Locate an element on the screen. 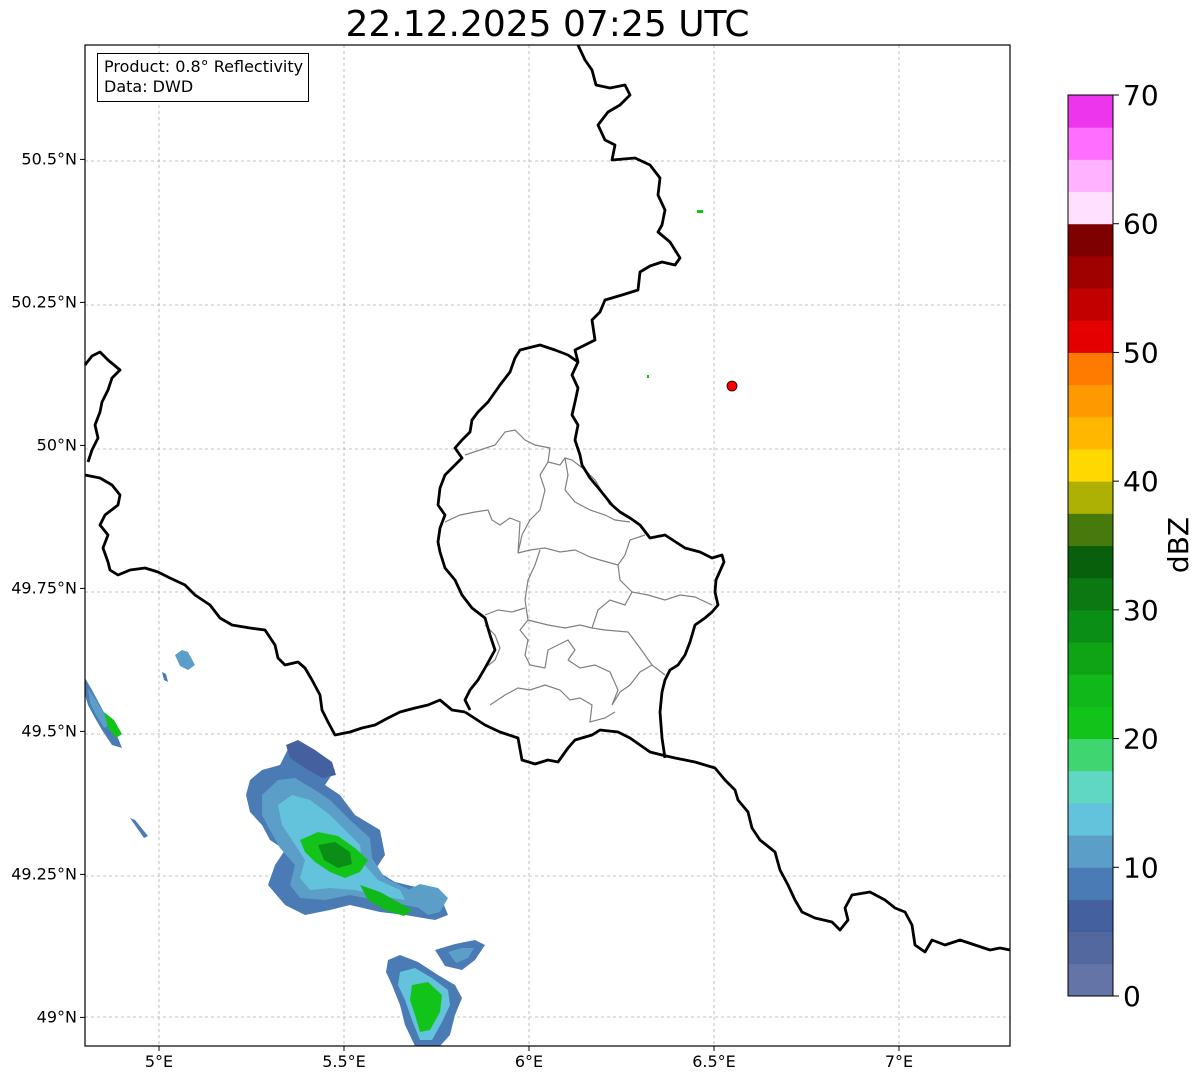  lat-tick-label: 49.75°N is located at coordinates (44, 587).